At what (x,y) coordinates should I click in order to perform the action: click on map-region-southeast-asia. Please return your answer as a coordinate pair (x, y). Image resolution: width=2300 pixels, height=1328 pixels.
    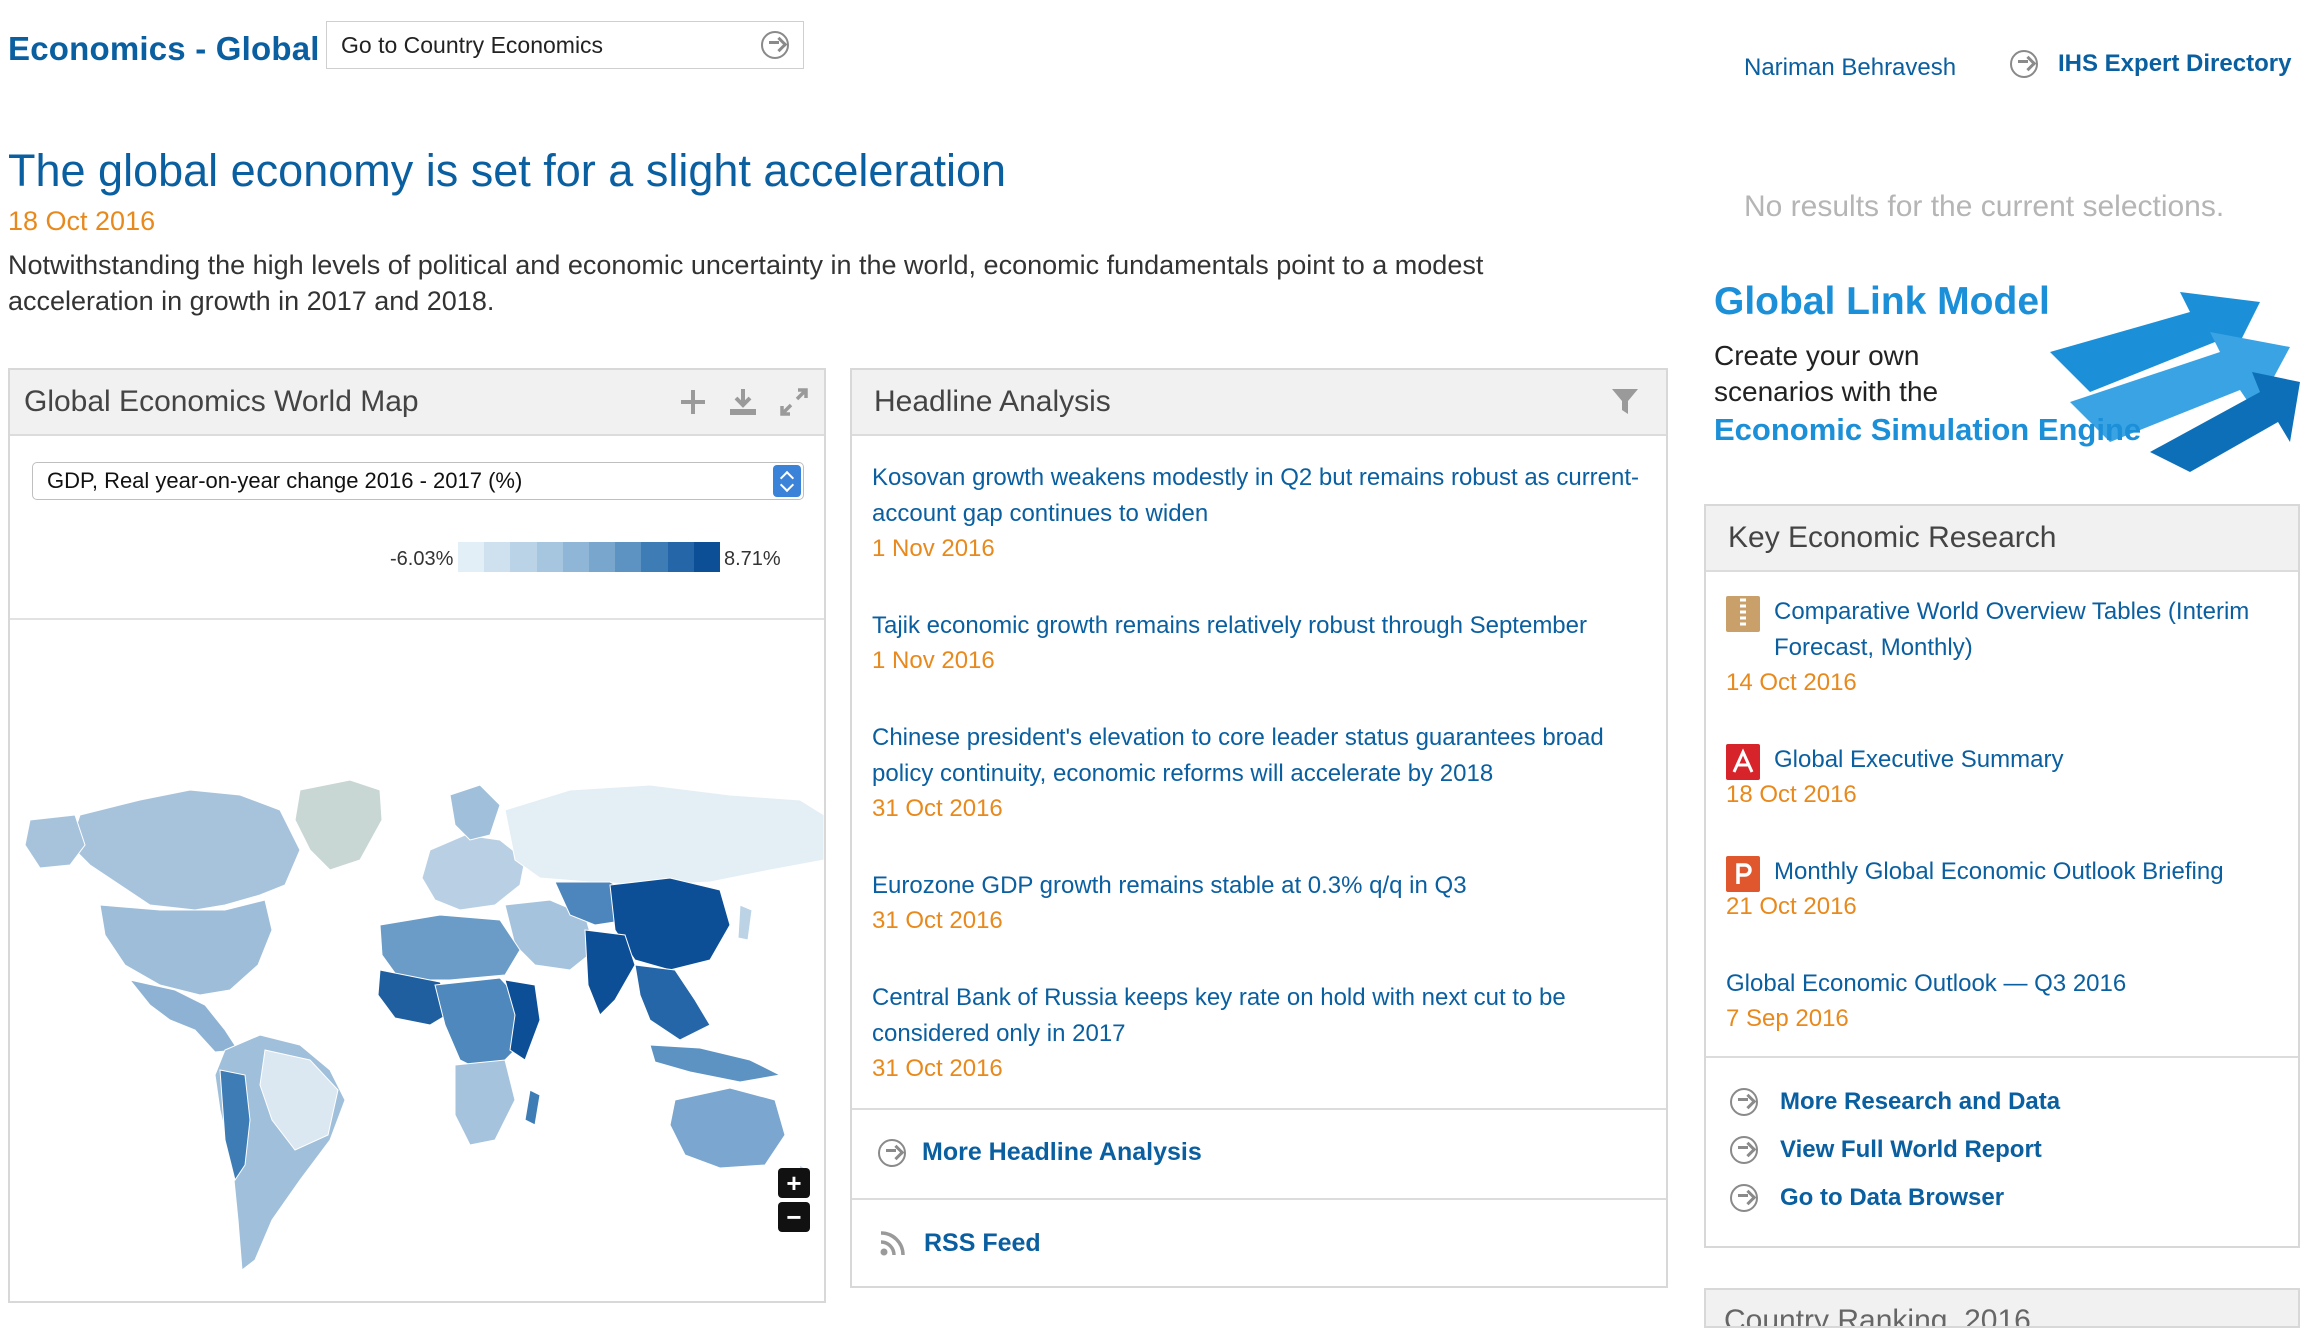
    Looking at the image, I should click on (672, 1002).